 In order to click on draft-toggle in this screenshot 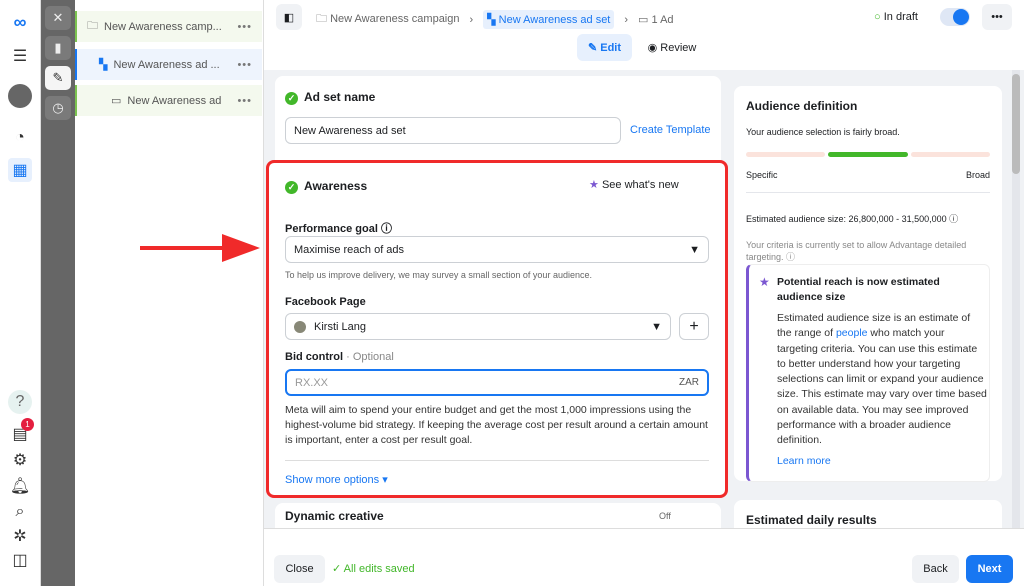, I will do `click(955, 17)`.